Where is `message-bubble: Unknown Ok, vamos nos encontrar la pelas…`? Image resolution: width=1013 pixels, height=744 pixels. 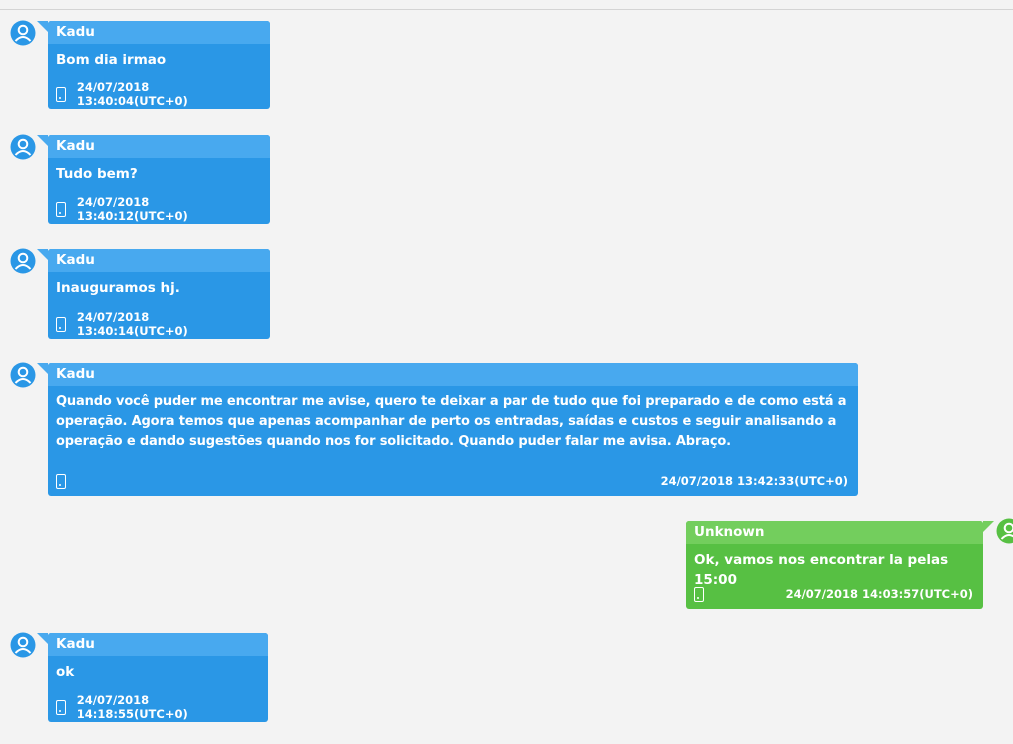
message-bubble: Unknown Ok, vamos nos encontrar la pelas… is located at coordinates (840, 565).